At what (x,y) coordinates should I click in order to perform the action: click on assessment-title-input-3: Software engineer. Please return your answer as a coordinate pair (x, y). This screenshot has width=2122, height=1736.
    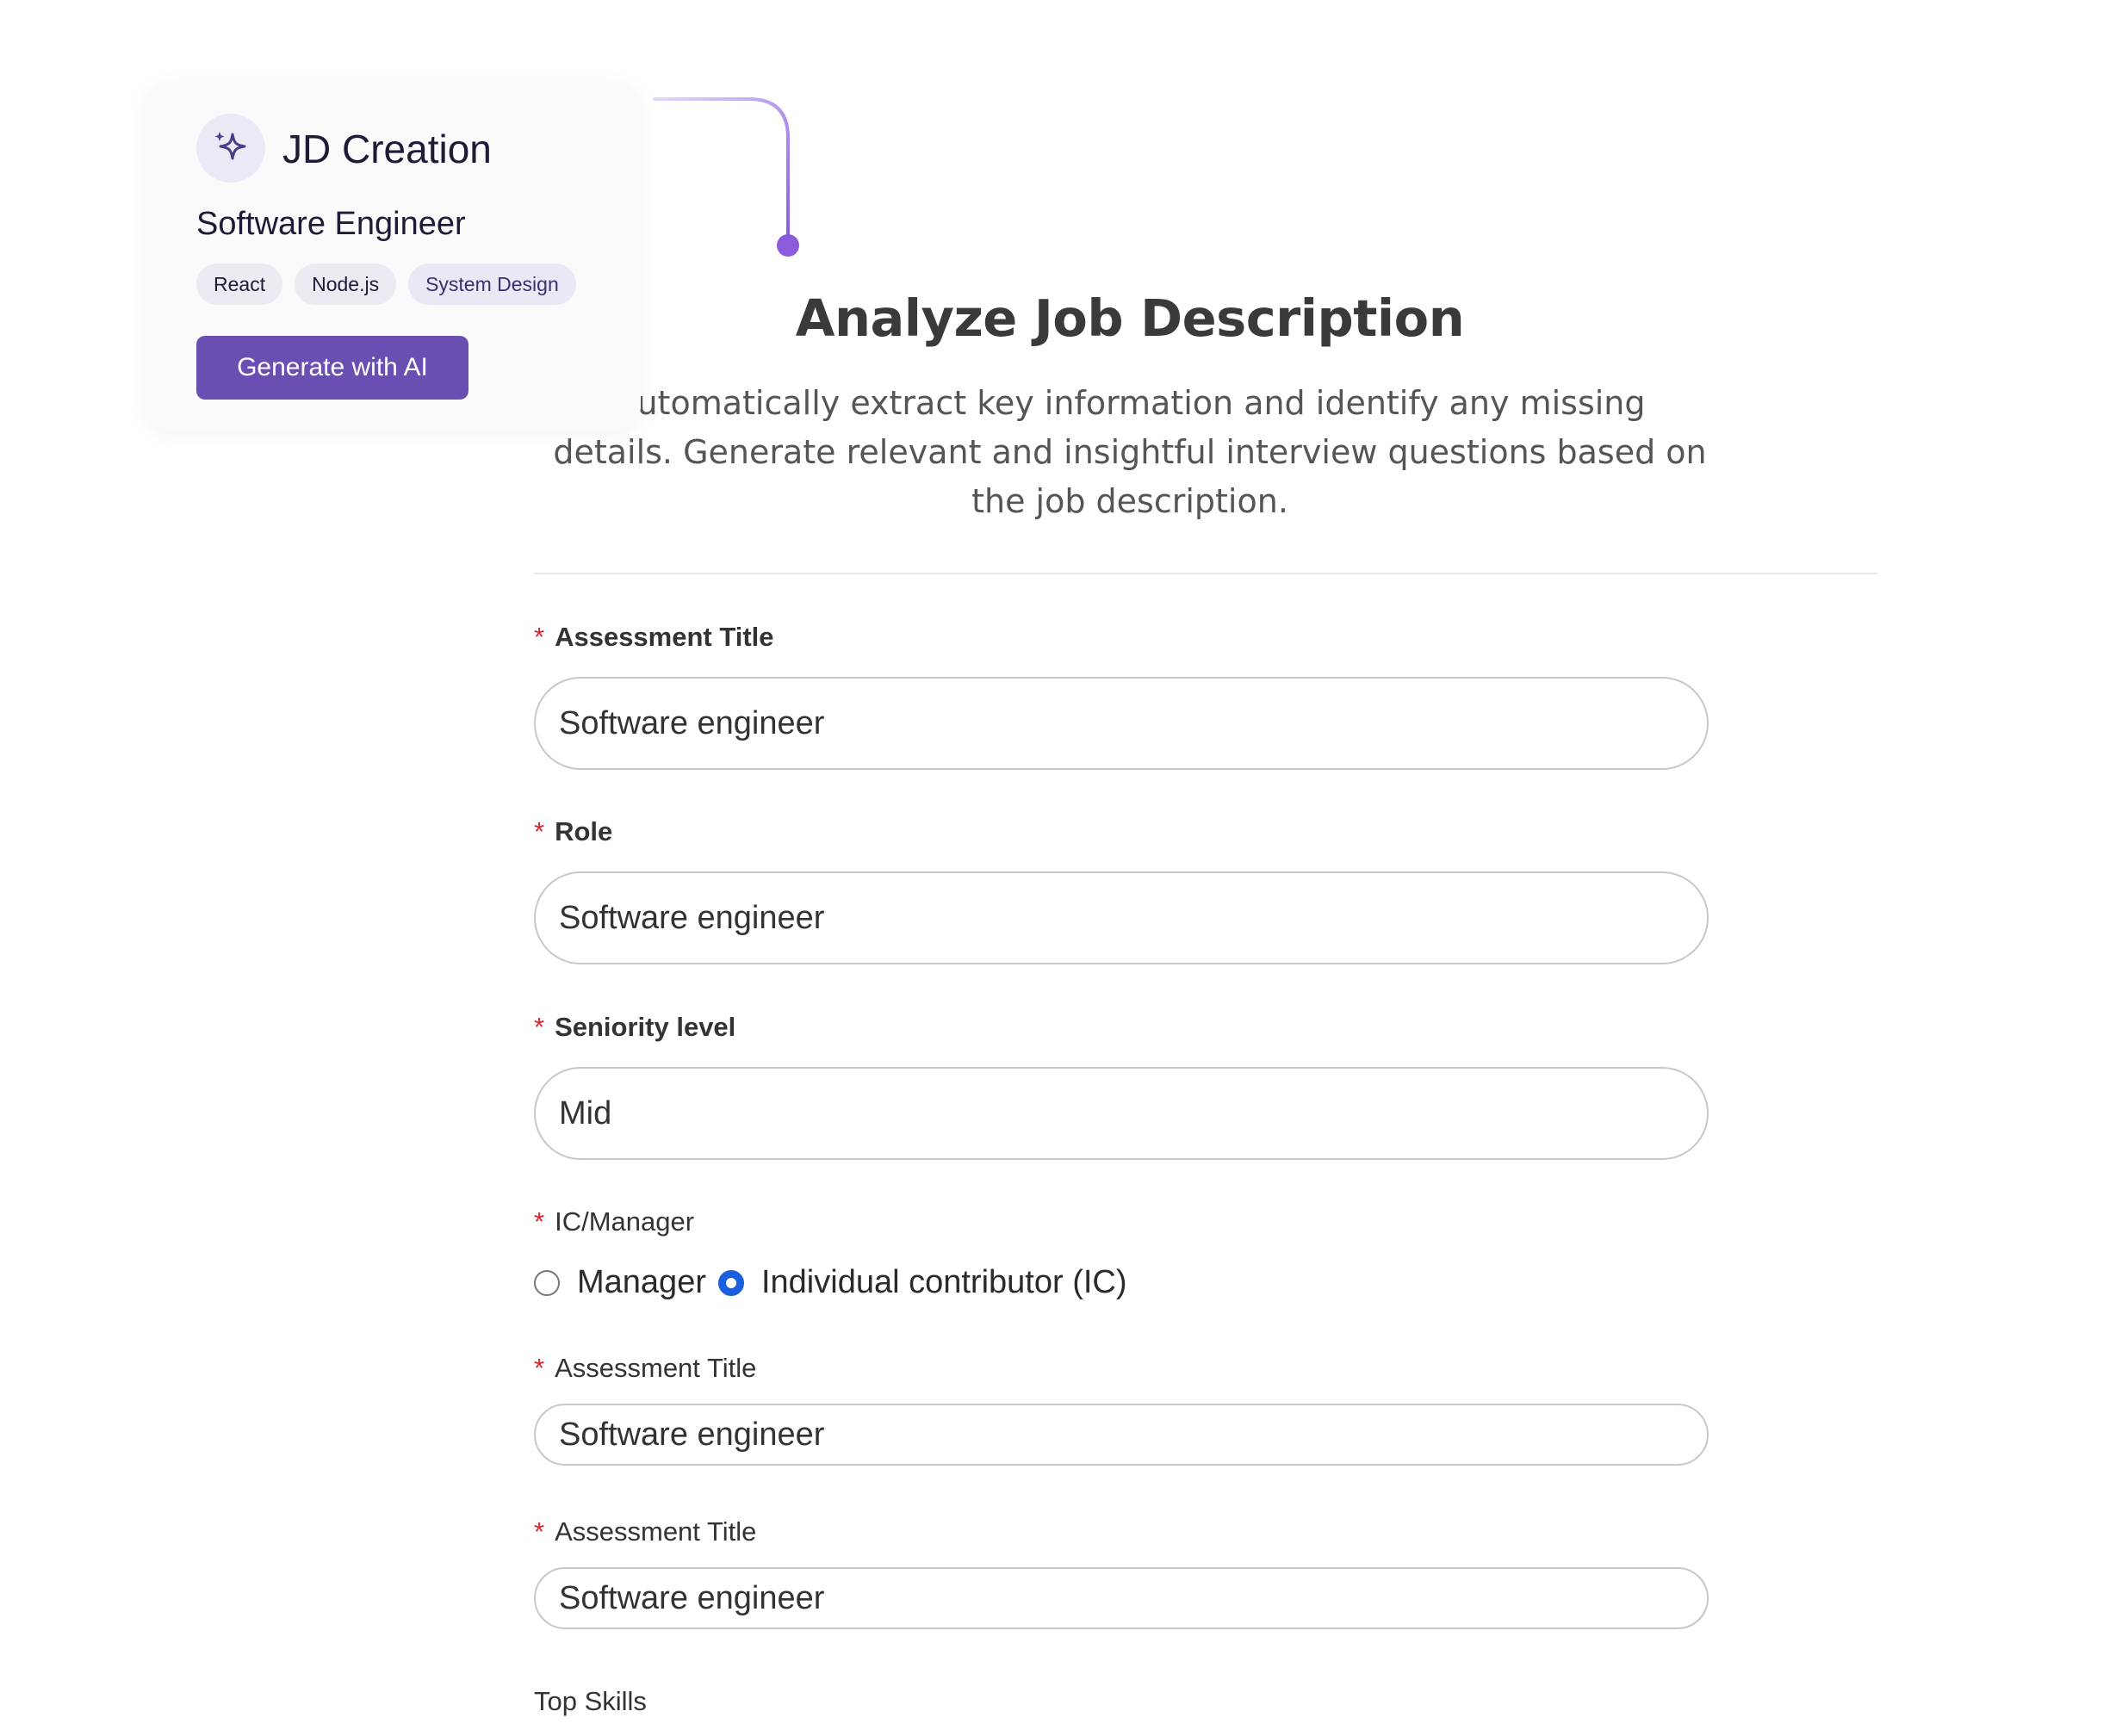
    Looking at the image, I should click on (1121, 1598).